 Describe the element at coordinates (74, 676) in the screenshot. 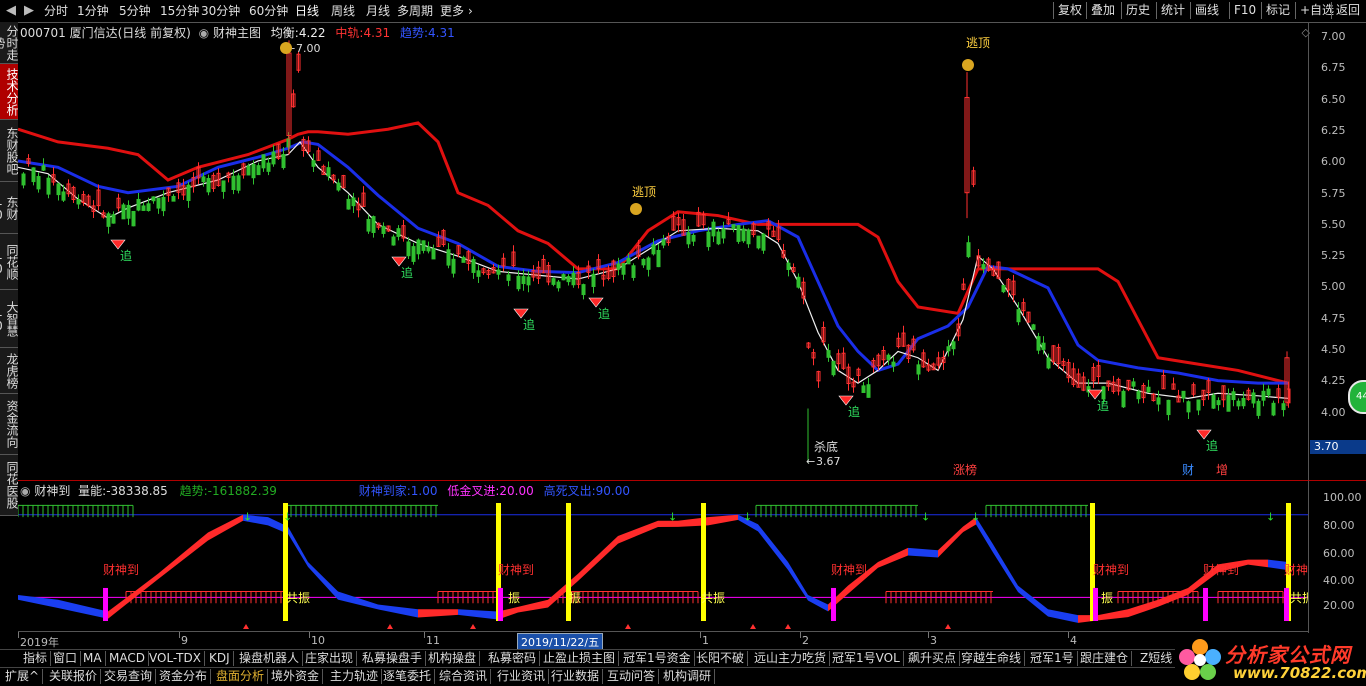

I see `ext-tab-1: 关联报价` at that location.